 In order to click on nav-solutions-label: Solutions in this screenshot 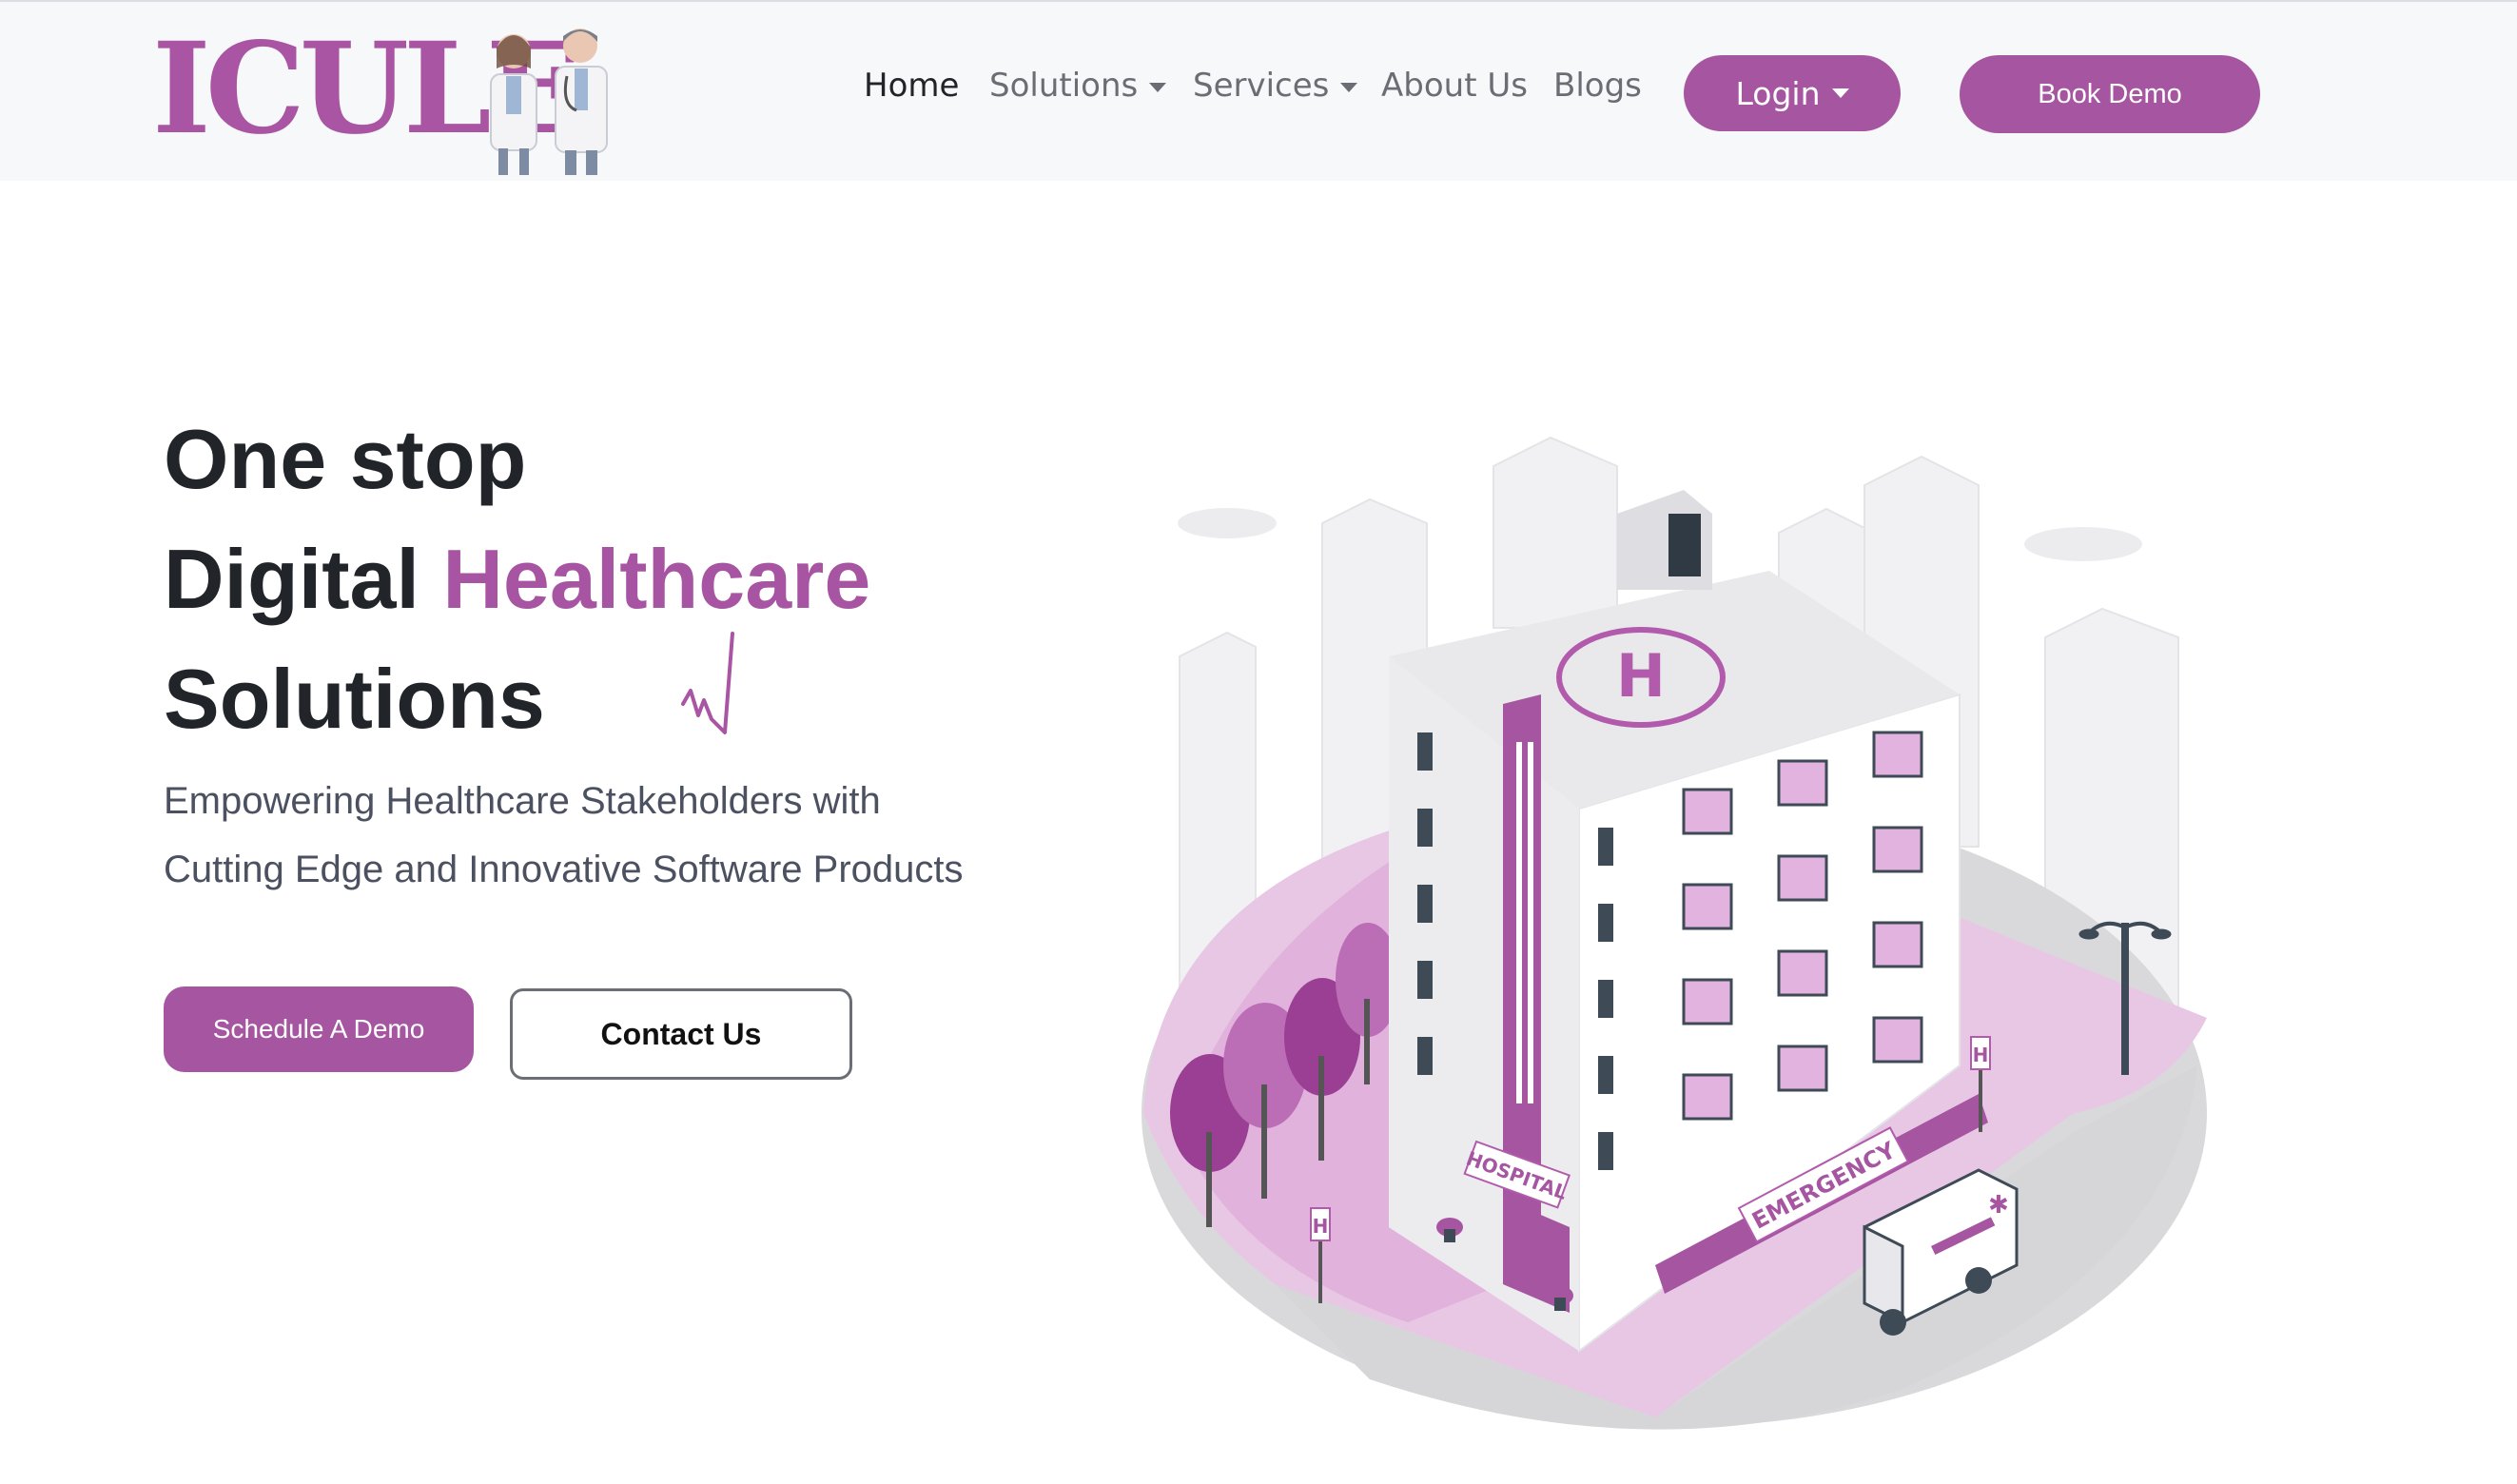, I will do `click(1064, 86)`.